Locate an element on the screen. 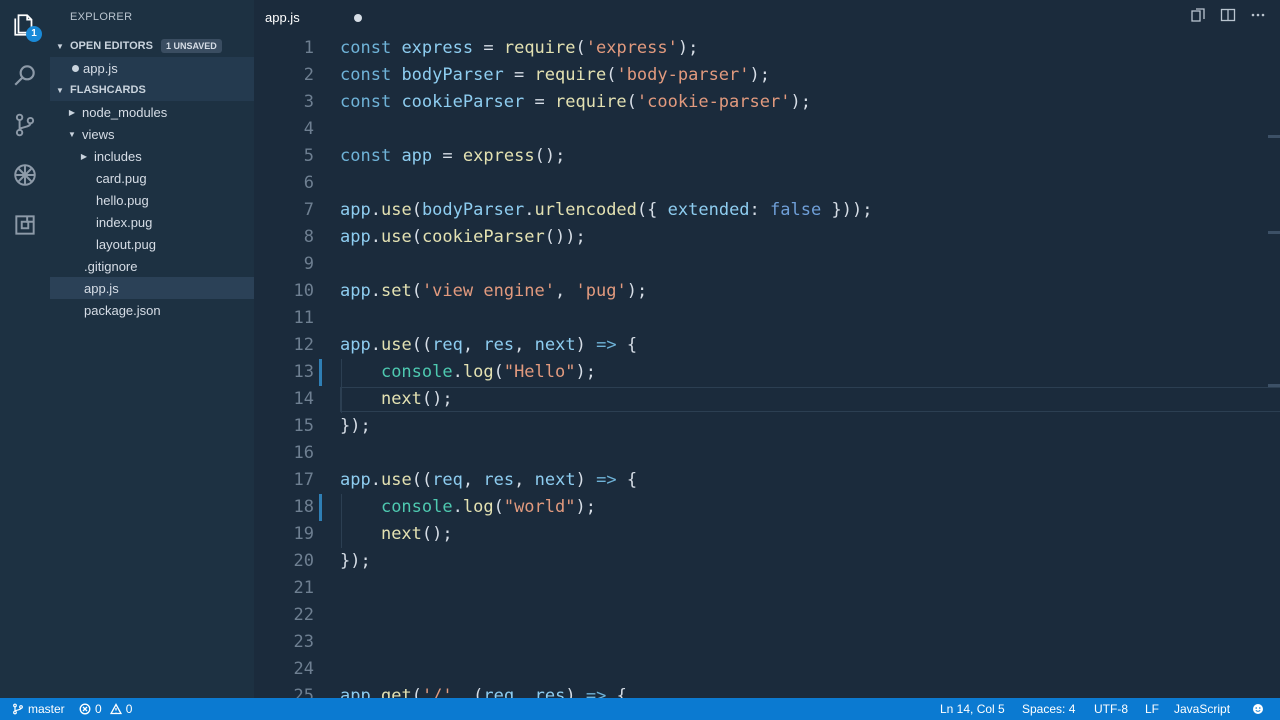 The image size is (1280, 720). problems-indicator: 0 0 is located at coordinates (105, 709).